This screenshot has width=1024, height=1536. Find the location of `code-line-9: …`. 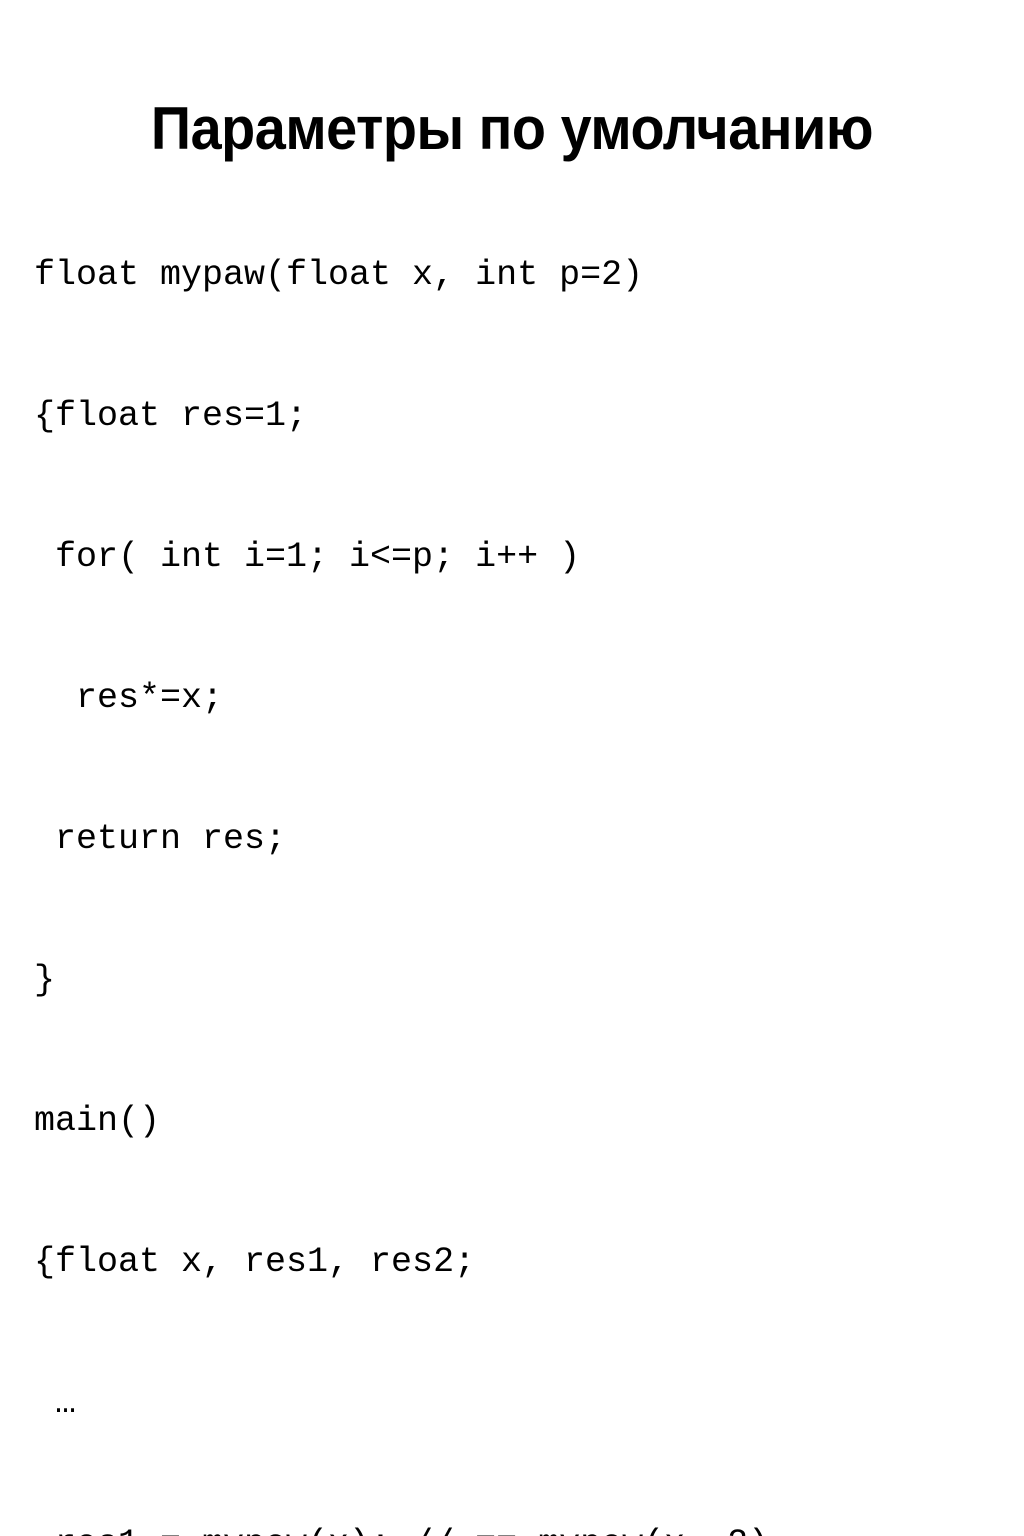

code-line-9: … is located at coordinates (55, 1403).